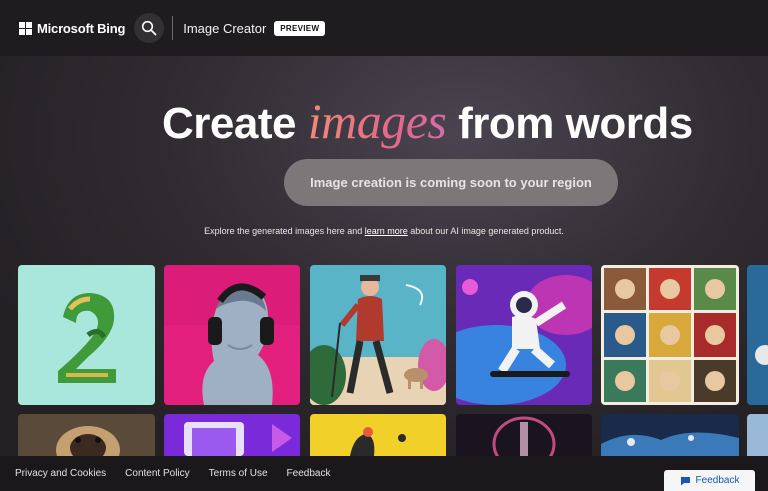 The width and height of the screenshot is (768, 491). I want to click on bing-logo-link: Microsoft Bing, so click(72, 28).